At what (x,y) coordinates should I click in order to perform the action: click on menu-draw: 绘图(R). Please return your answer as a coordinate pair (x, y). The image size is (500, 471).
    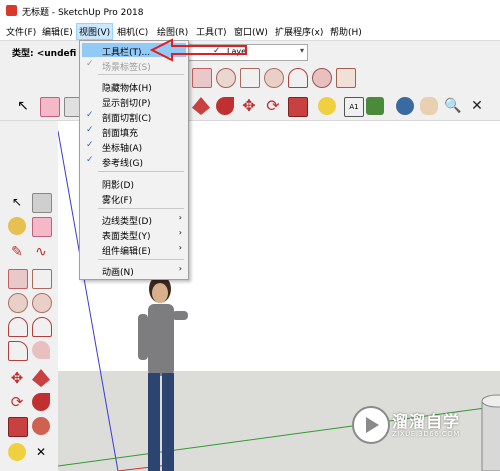
    Looking at the image, I should click on (172, 31).